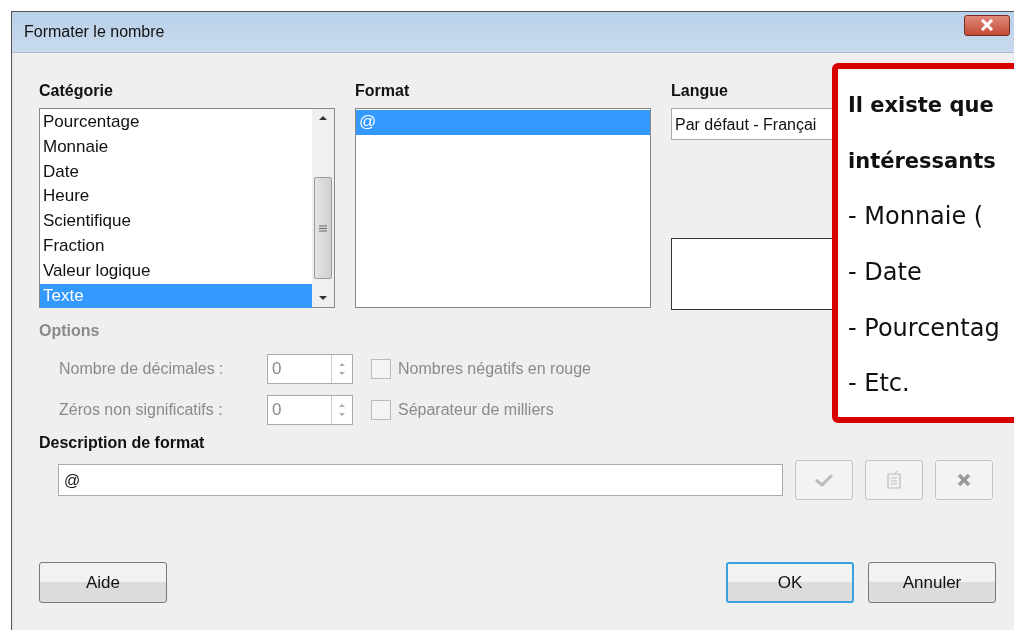 The width and height of the screenshot is (1014, 630). What do you see at coordinates (824, 480) in the screenshot?
I see `checkmark-icon` at bounding box center [824, 480].